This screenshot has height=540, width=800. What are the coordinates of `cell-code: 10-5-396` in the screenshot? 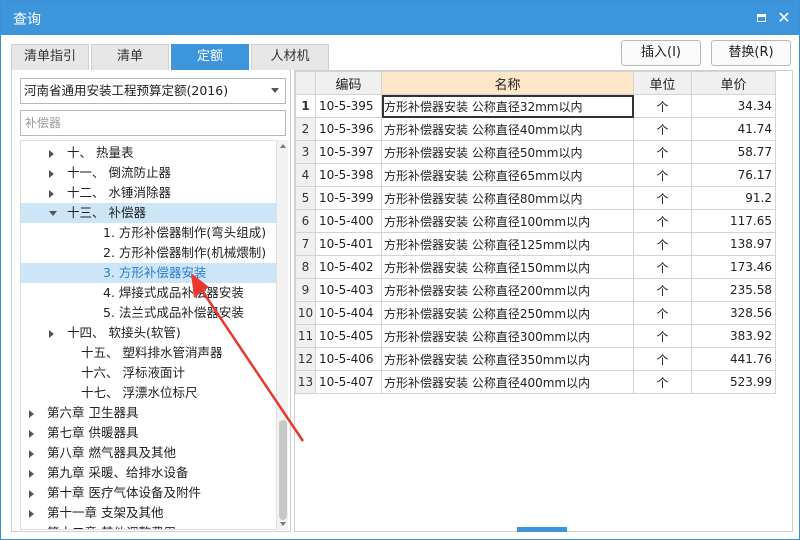 It's located at (348, 129).